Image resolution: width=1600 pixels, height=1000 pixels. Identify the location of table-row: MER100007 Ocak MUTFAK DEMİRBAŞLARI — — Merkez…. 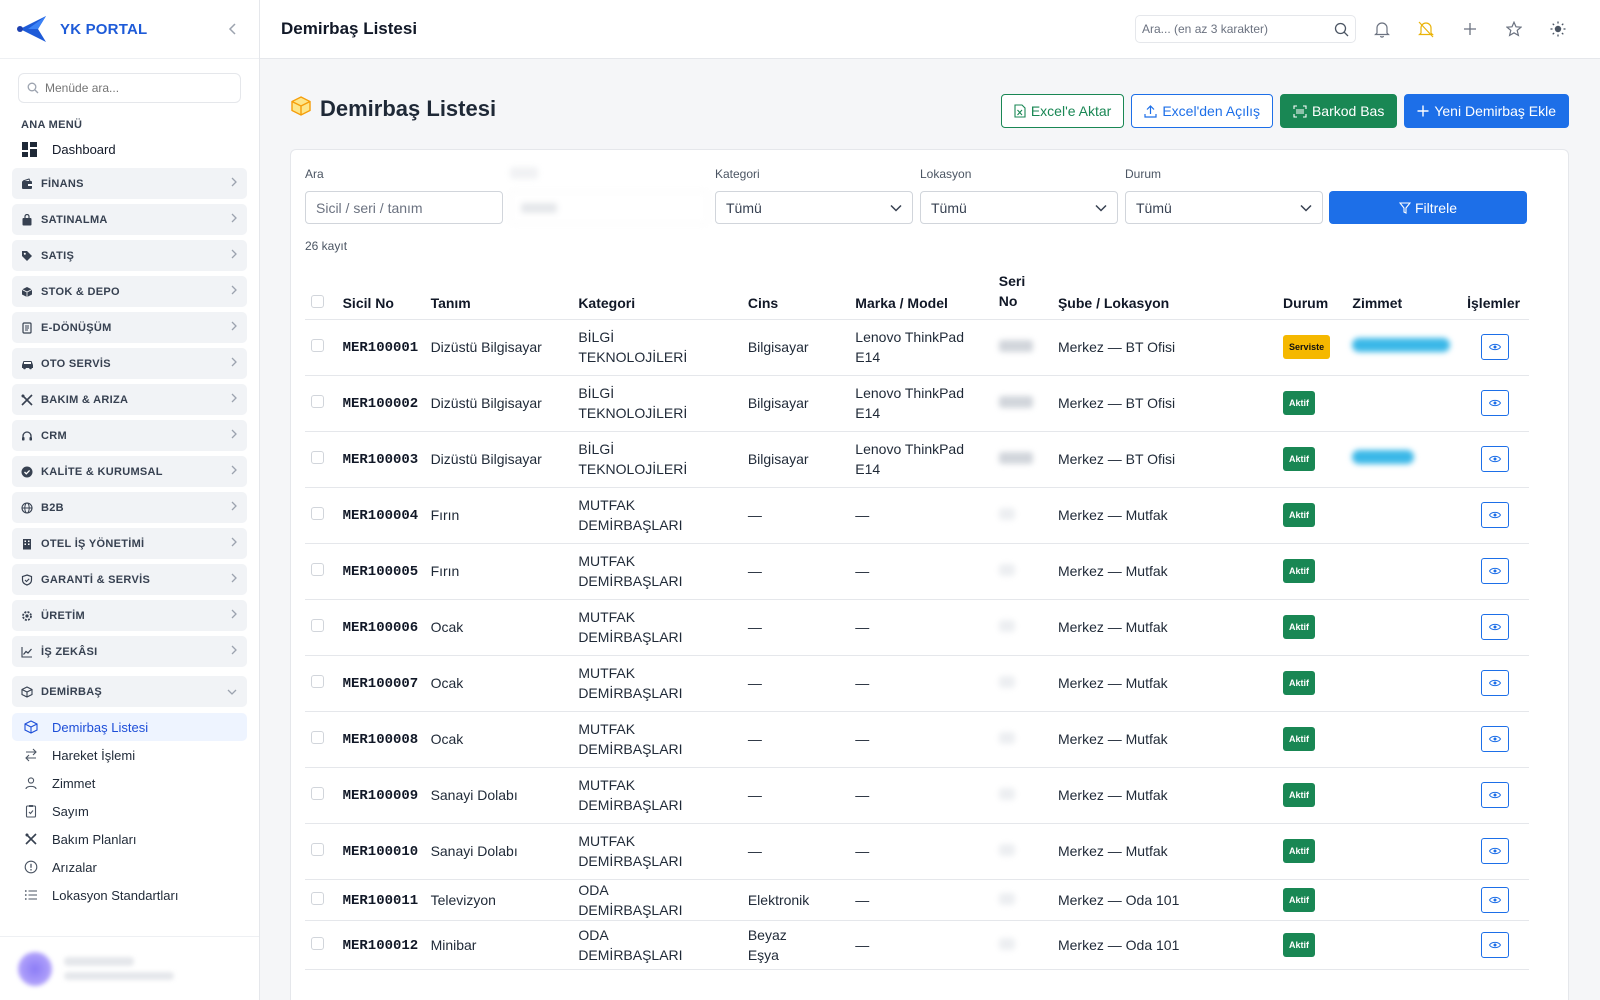
(917, 683).